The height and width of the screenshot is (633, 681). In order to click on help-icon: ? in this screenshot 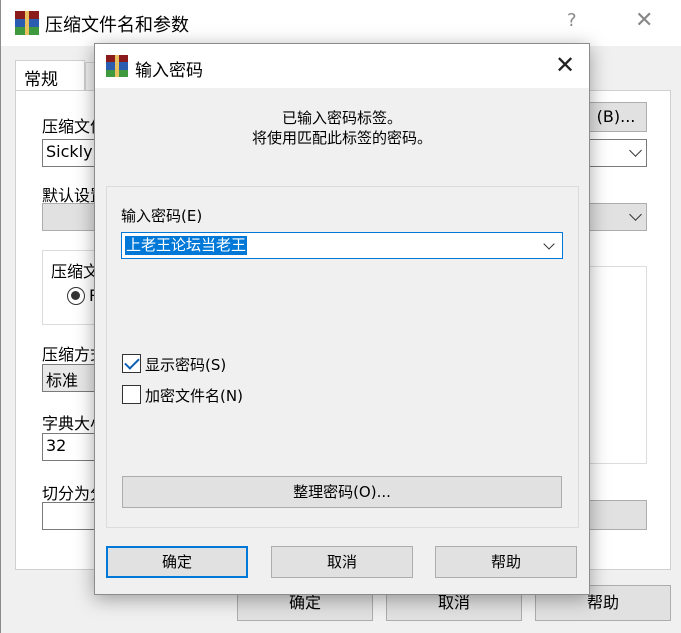, I will do `click(572, 20)`.